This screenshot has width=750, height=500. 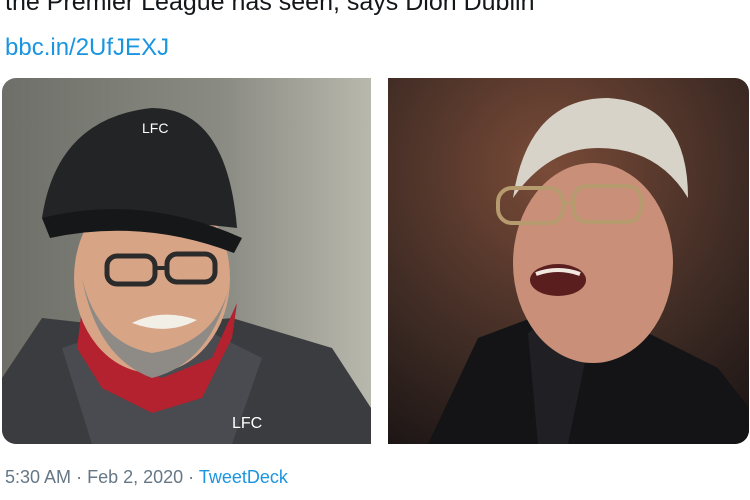 What do you see at coordinates (38, 477) in the screenshot?
I see `tweet-time: 5:30 AM` at bounding box center [38, 477].